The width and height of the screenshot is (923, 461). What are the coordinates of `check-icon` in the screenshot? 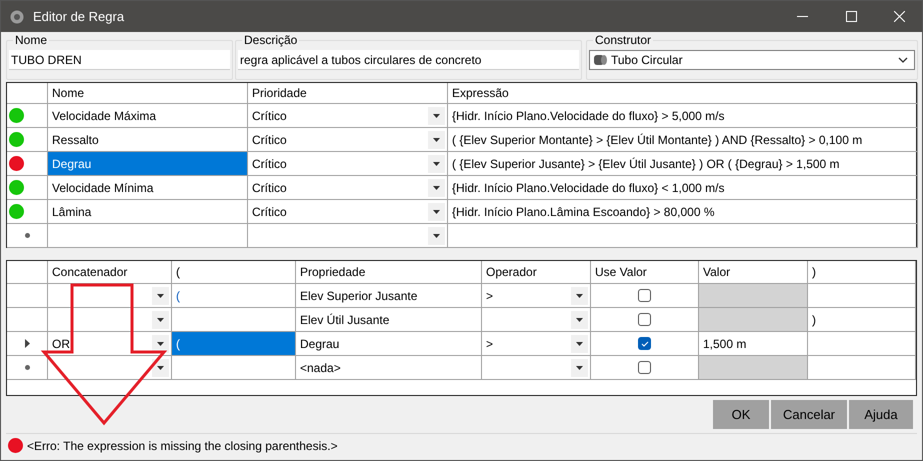 It's located at (644, 343).